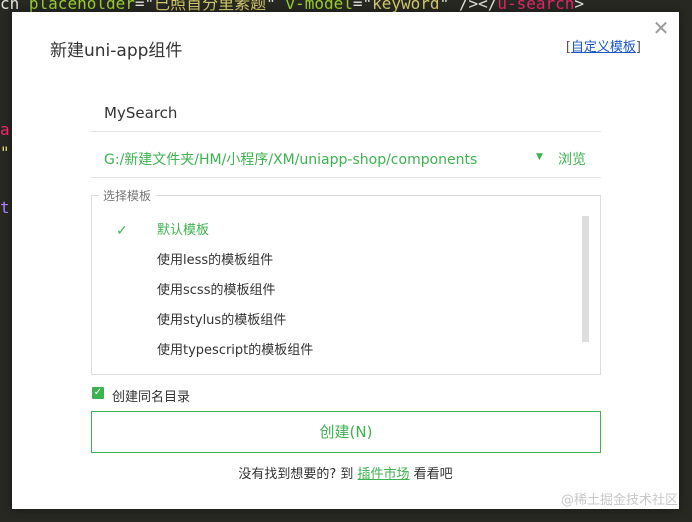 This screenshot has height=522, width=692. I want to click on editor-code-glyph: ", so click(5, 152).